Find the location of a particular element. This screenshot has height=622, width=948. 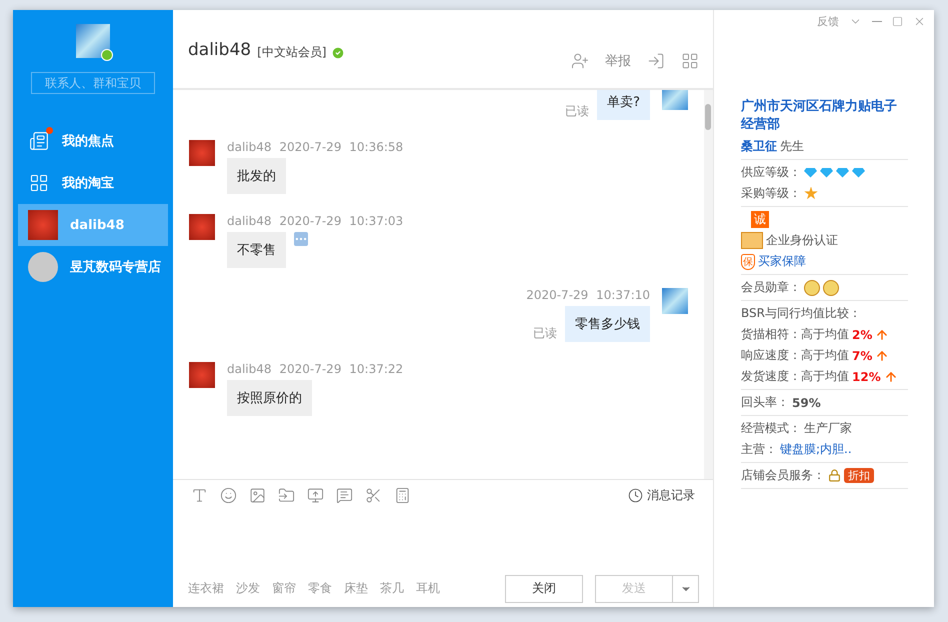

minimize-icon is located at coordinates (877, 21).